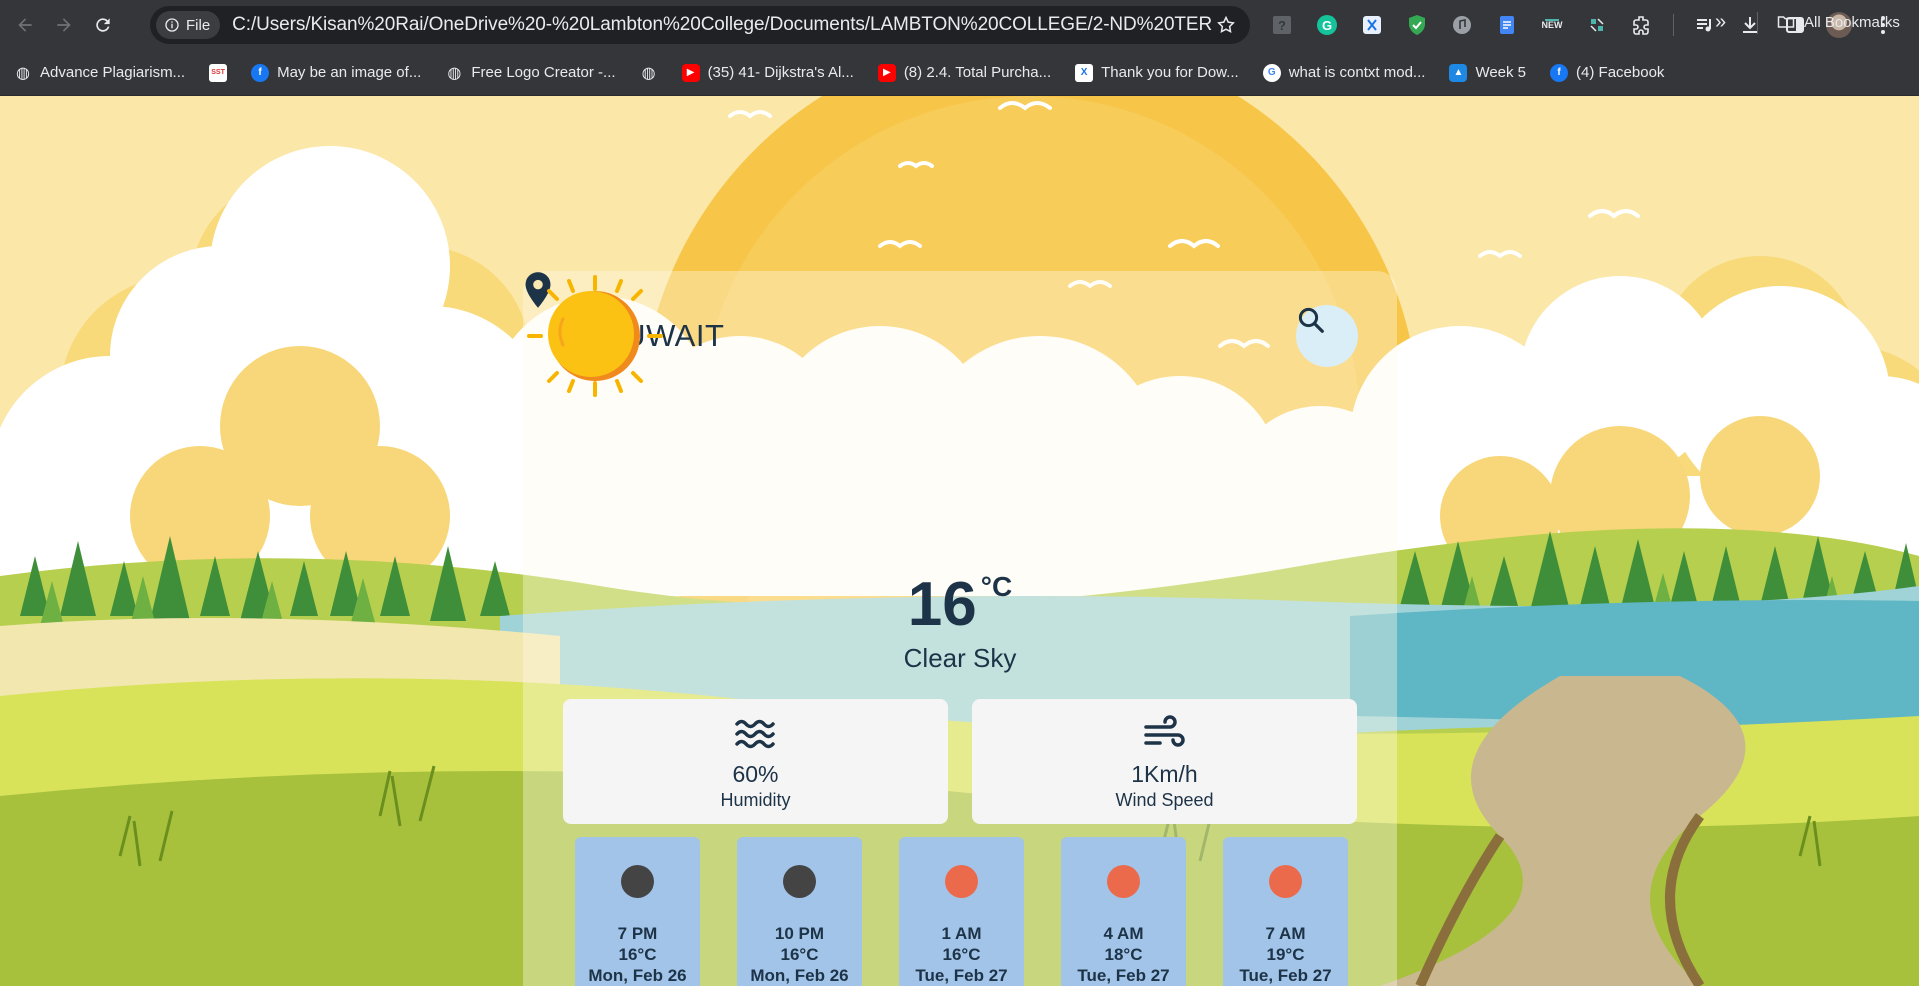 Image resolution: width=1919 pixels, height=986 pixels. I want to click on reload-button, so click(103, 25).